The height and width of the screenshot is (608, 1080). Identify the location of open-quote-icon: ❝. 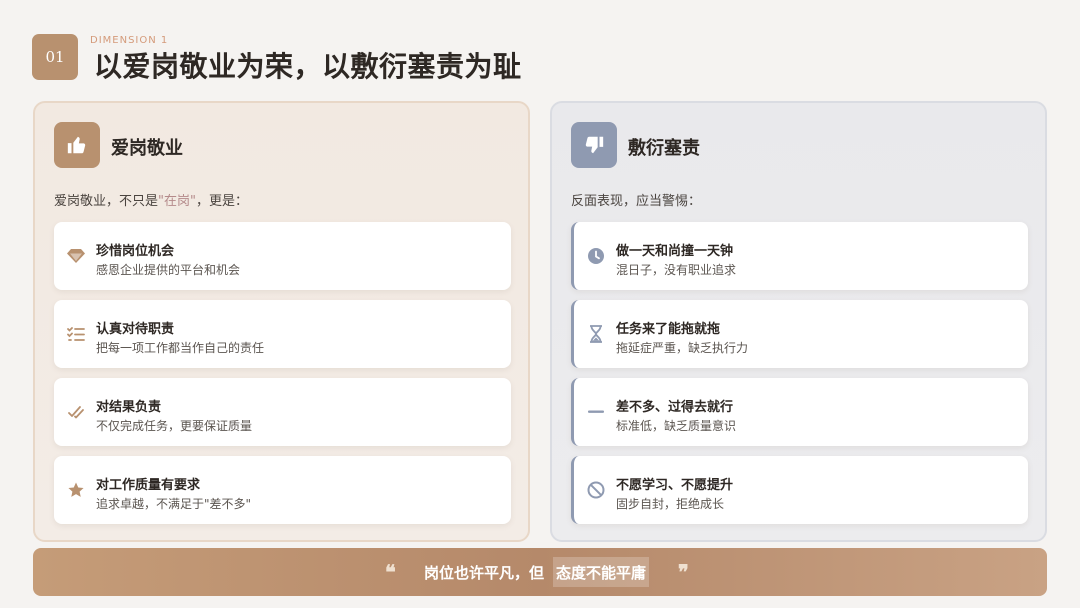
(390, 572).